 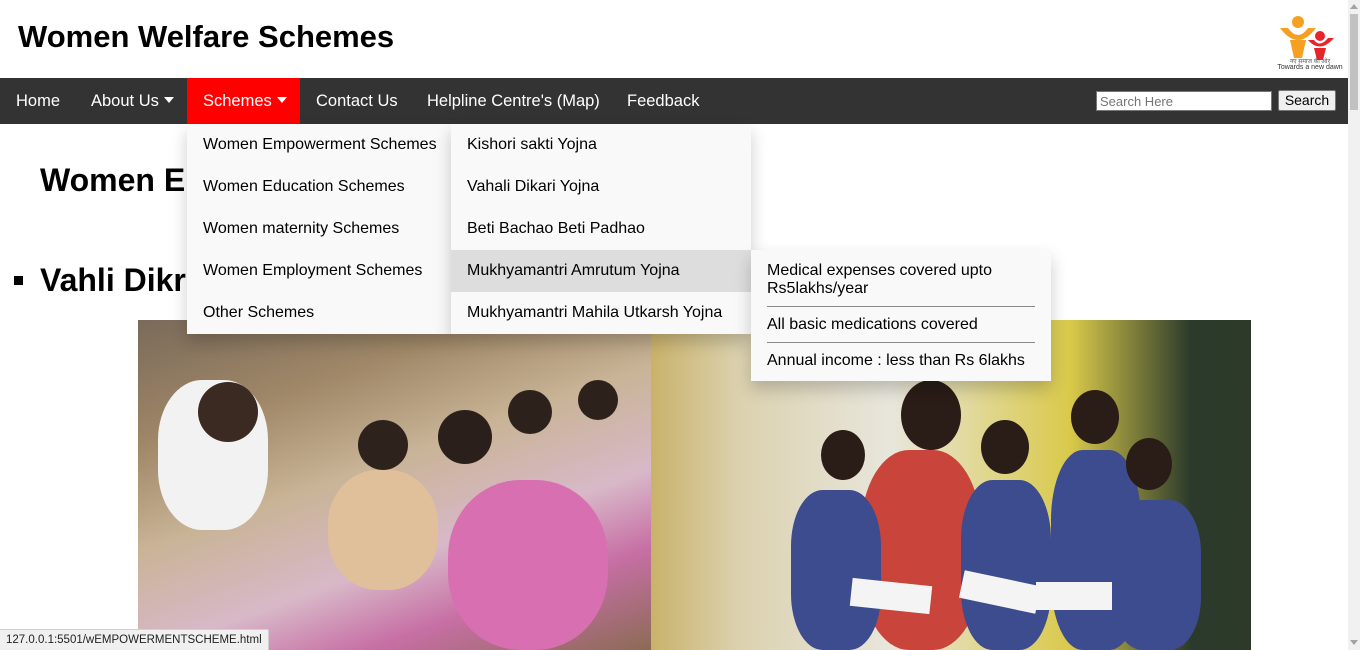 What do you see at coordinates (1354, 6) in the screenshot?
I see `scroll-up-arrow-icon` at bounding box center [1354, 6].